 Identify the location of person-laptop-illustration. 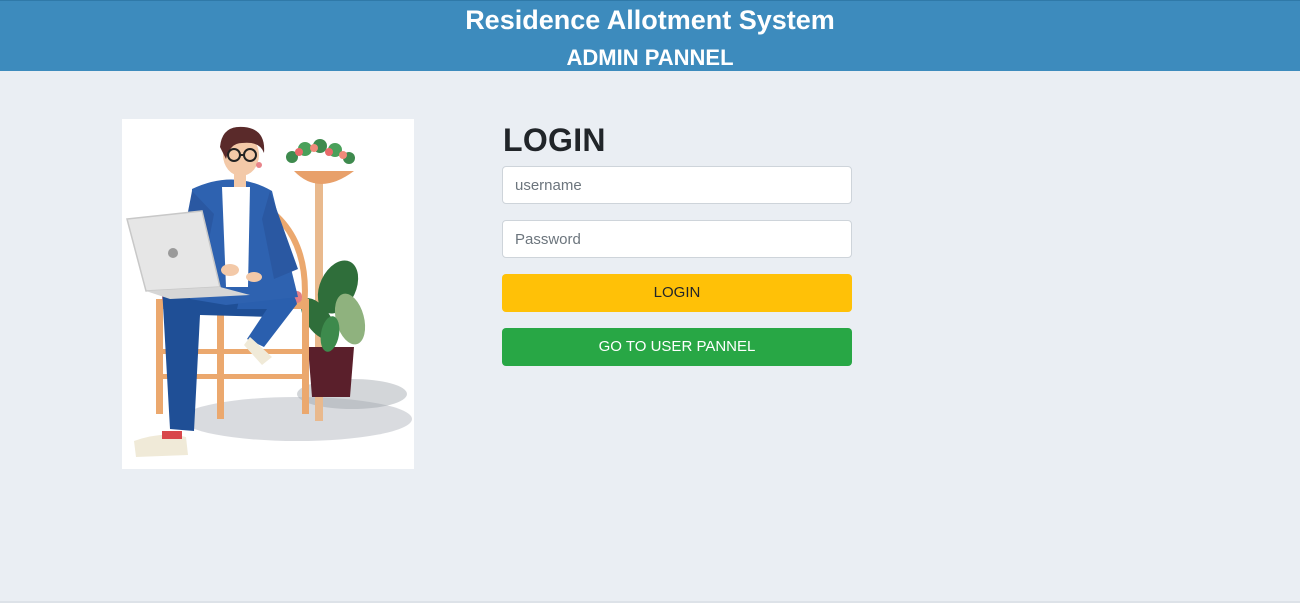
(268, 294).